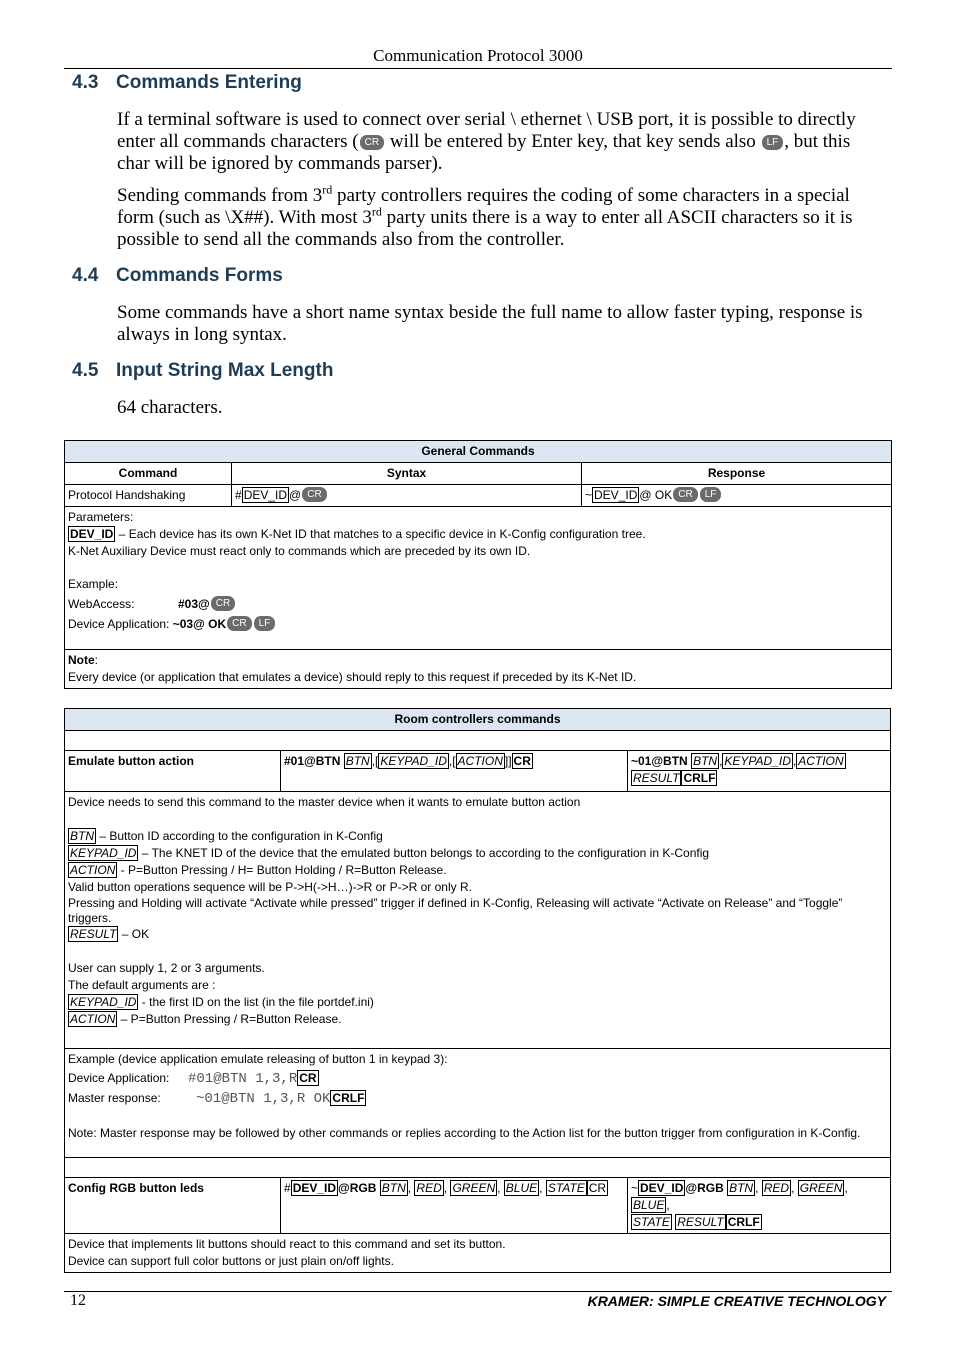 This screenshot has width=954, height=1350. Describe the element at coordinates (177, 276) in the screenshot. I see `section-heading-4-4: 4.4 Commands Forms` at that location.